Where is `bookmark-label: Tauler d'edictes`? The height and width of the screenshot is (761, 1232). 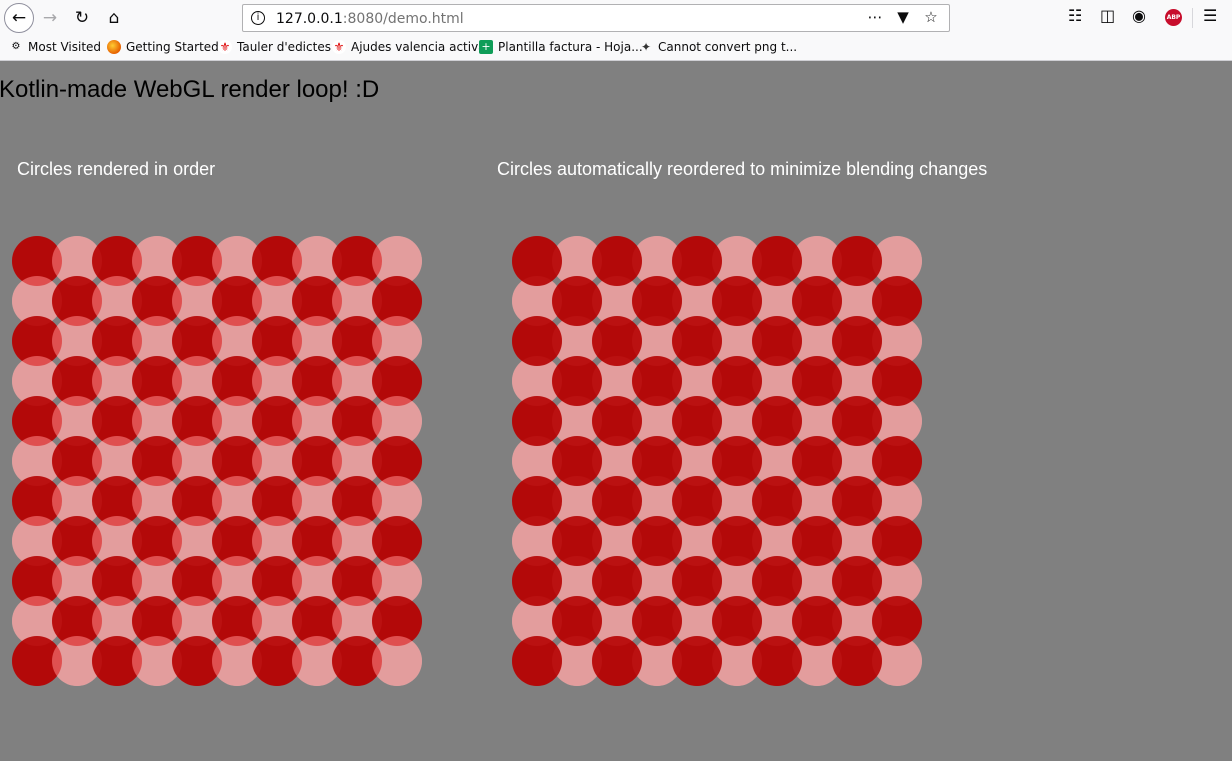
bookmark-label: Tauler d'edictes is located at coordinates (284, 47).